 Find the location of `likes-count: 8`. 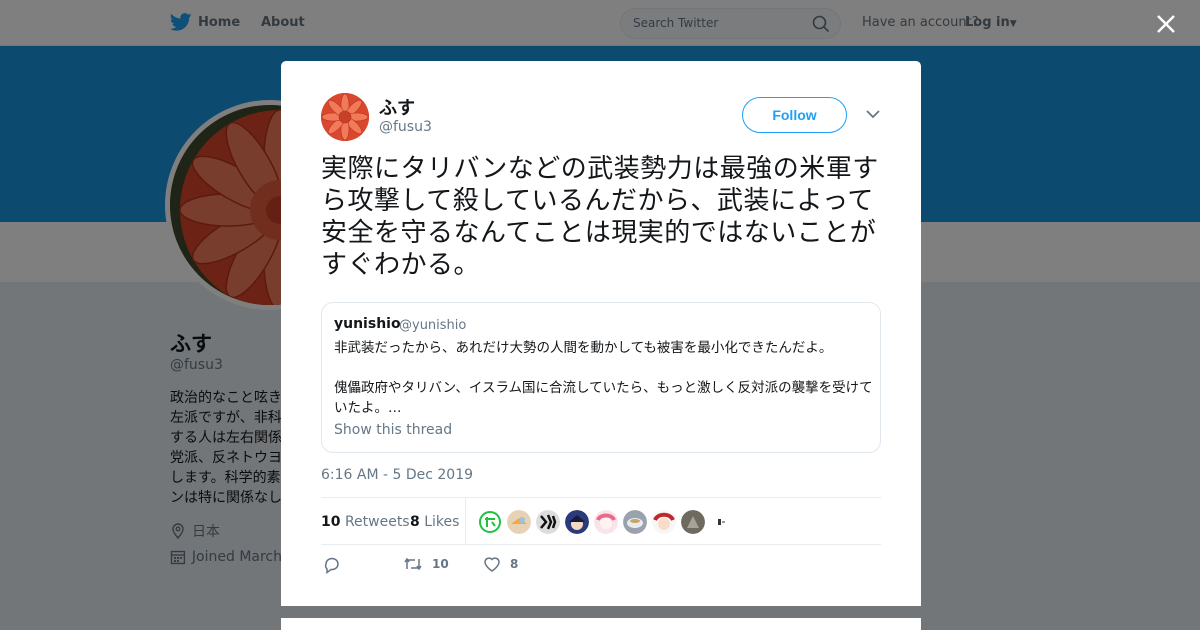

likes-count: 8 is located at coordinates (415, 522).